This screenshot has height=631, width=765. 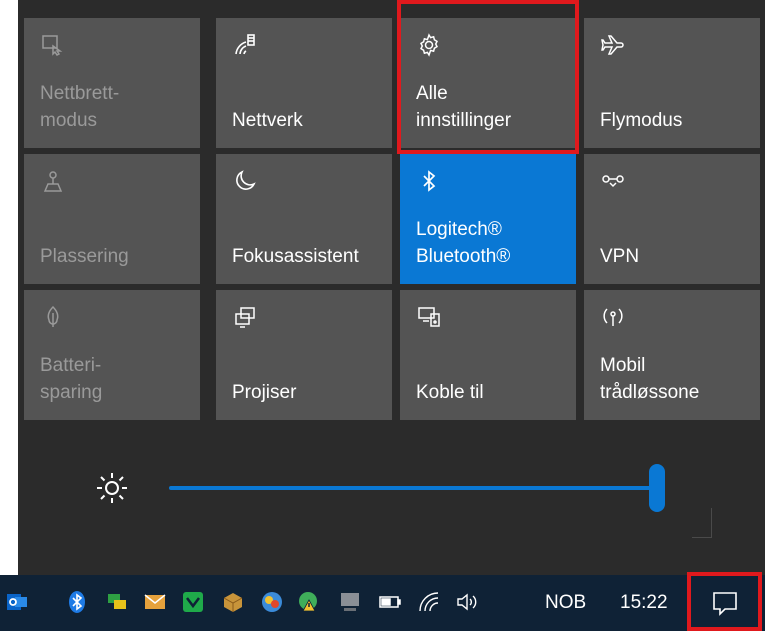 What do you see at coordinates (613, 45) in the screenshot?
I see `airplane-icon` at bounding box center [613, 45].